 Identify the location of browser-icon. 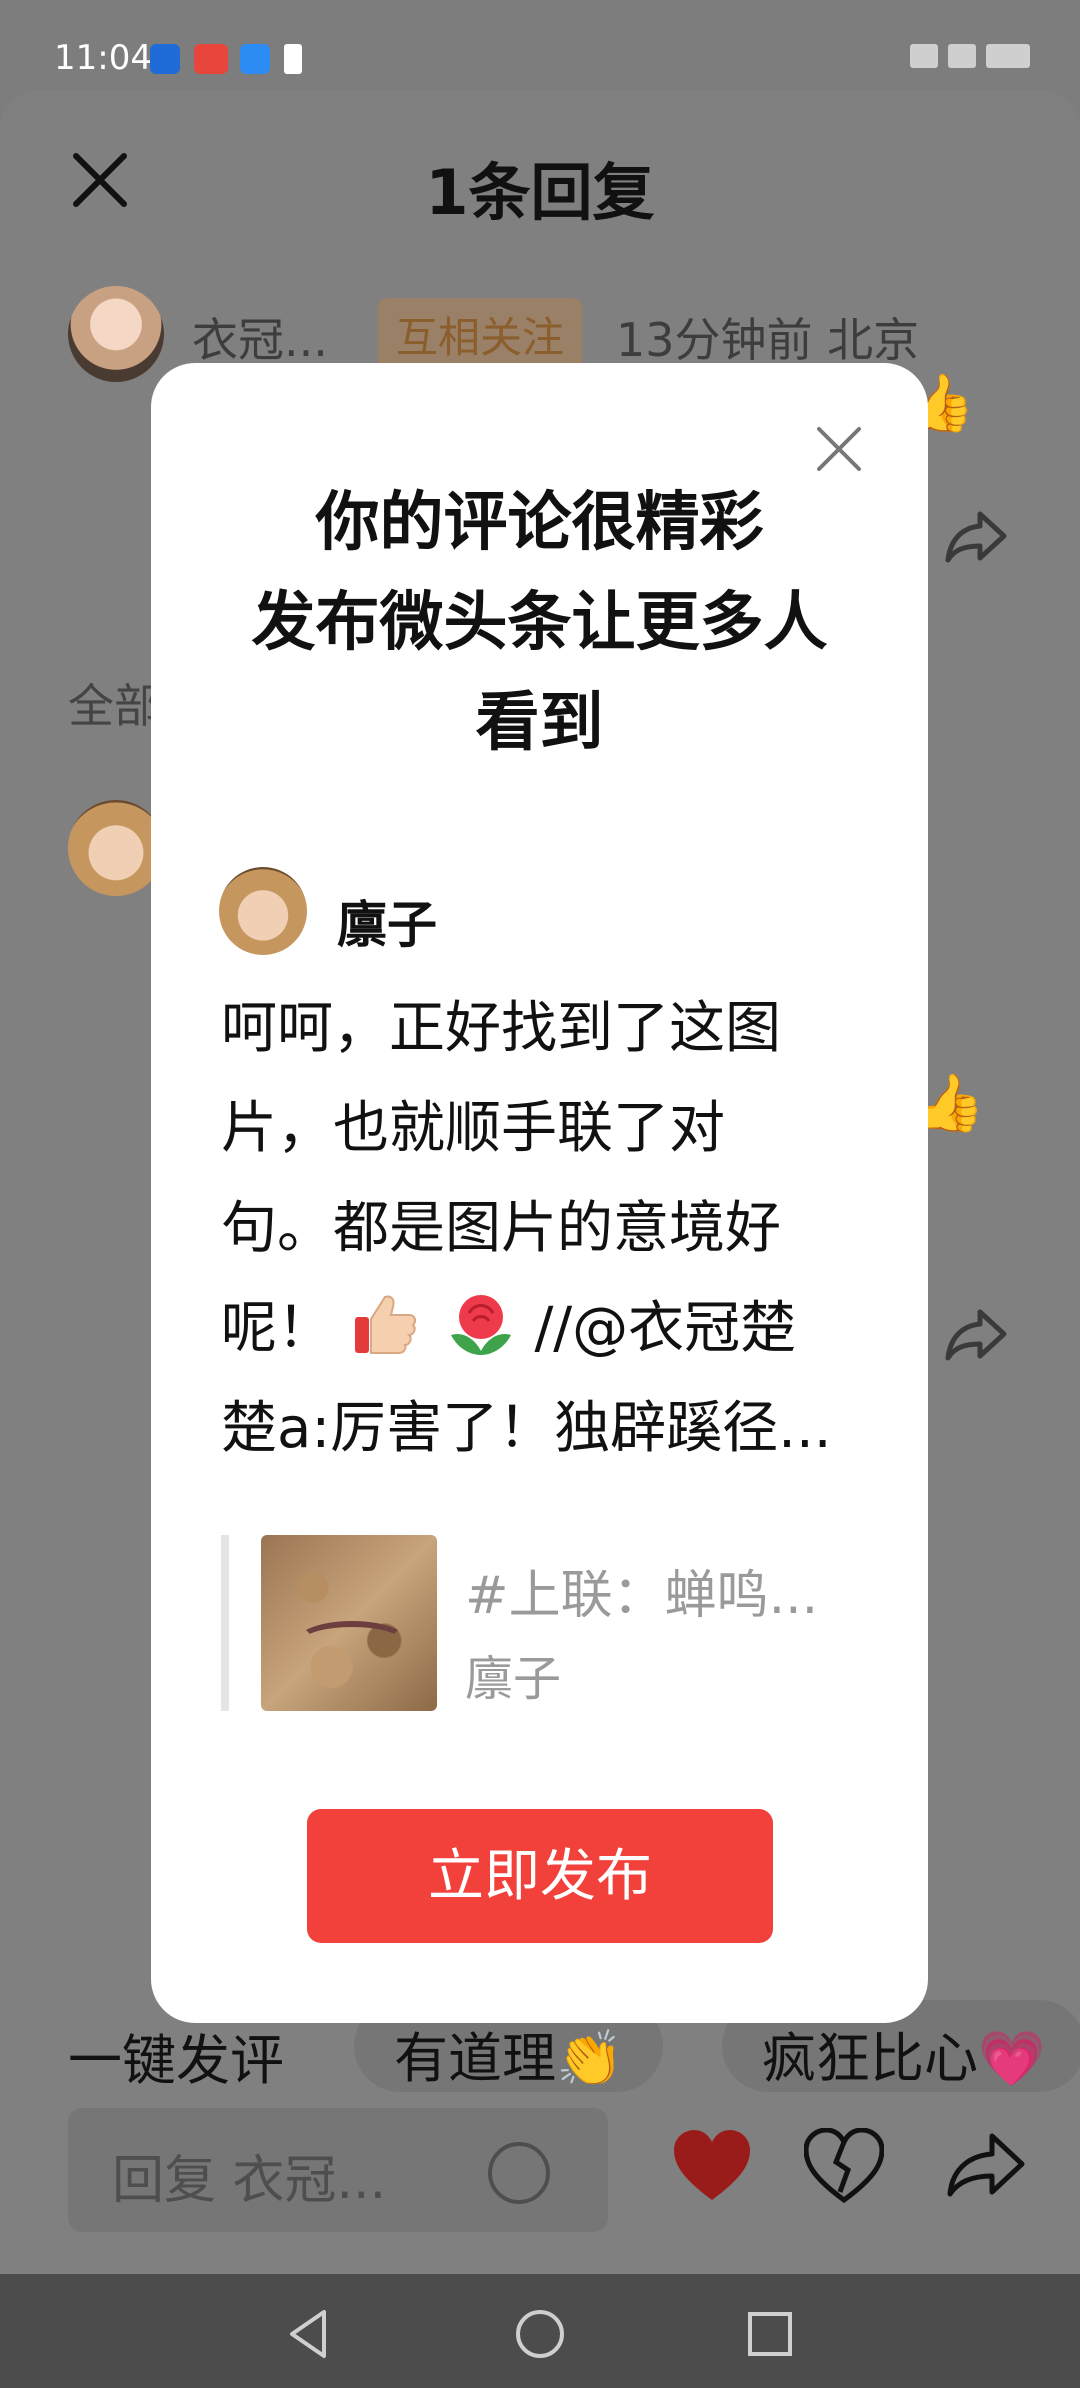
(255, 59).